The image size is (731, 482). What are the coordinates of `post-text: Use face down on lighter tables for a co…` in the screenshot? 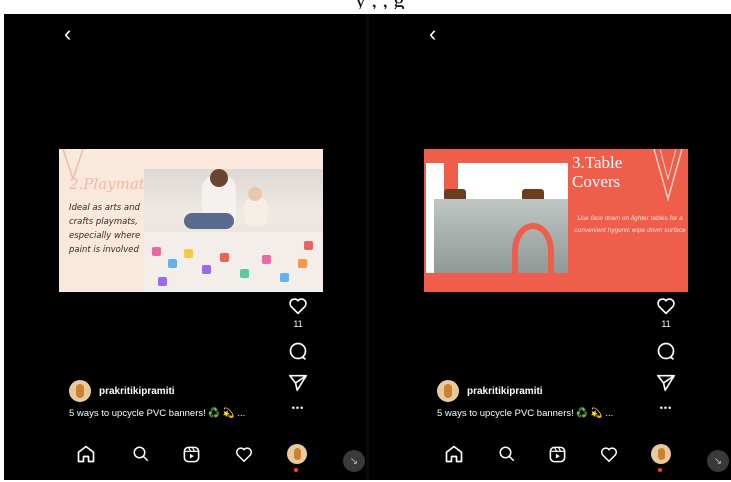 It's located at (630, 224).